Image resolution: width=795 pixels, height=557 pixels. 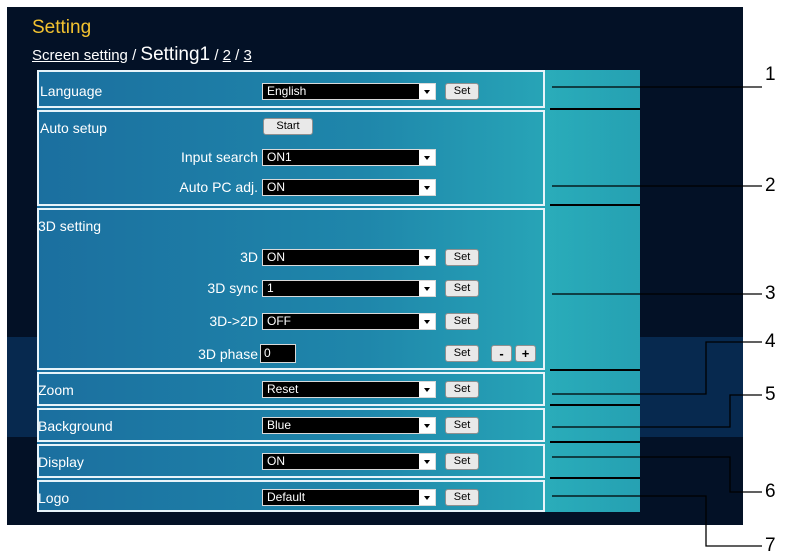 I want to click on callout-label: 4, so click(x=770, y=341).